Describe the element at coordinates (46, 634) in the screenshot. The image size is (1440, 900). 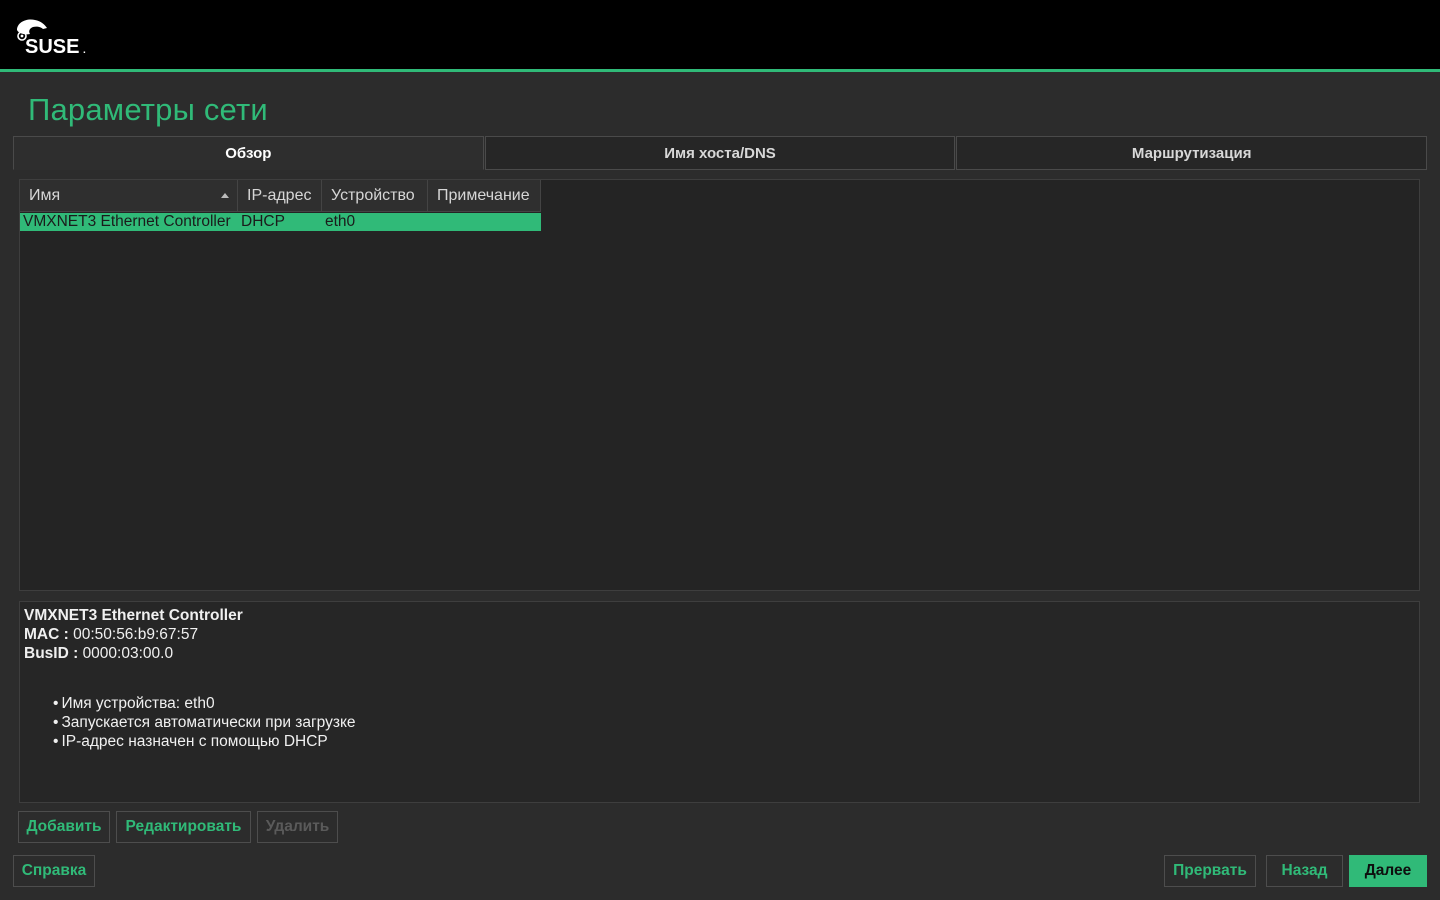
I see `mac-label: MAC :` at that location.